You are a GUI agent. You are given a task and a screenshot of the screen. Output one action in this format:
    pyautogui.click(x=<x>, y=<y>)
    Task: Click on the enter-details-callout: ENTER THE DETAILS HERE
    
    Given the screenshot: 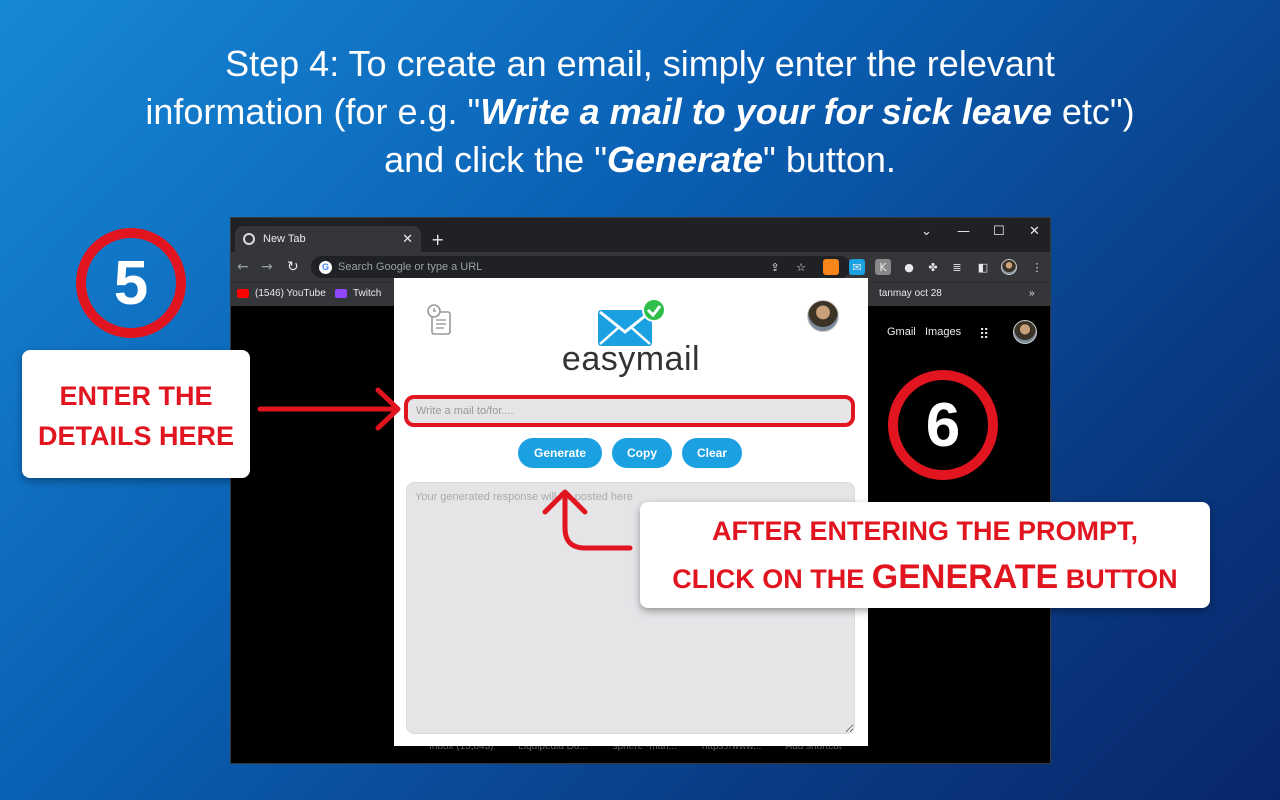 What is the action you would take?
    pyautogui.click(x=136, y=414)
    